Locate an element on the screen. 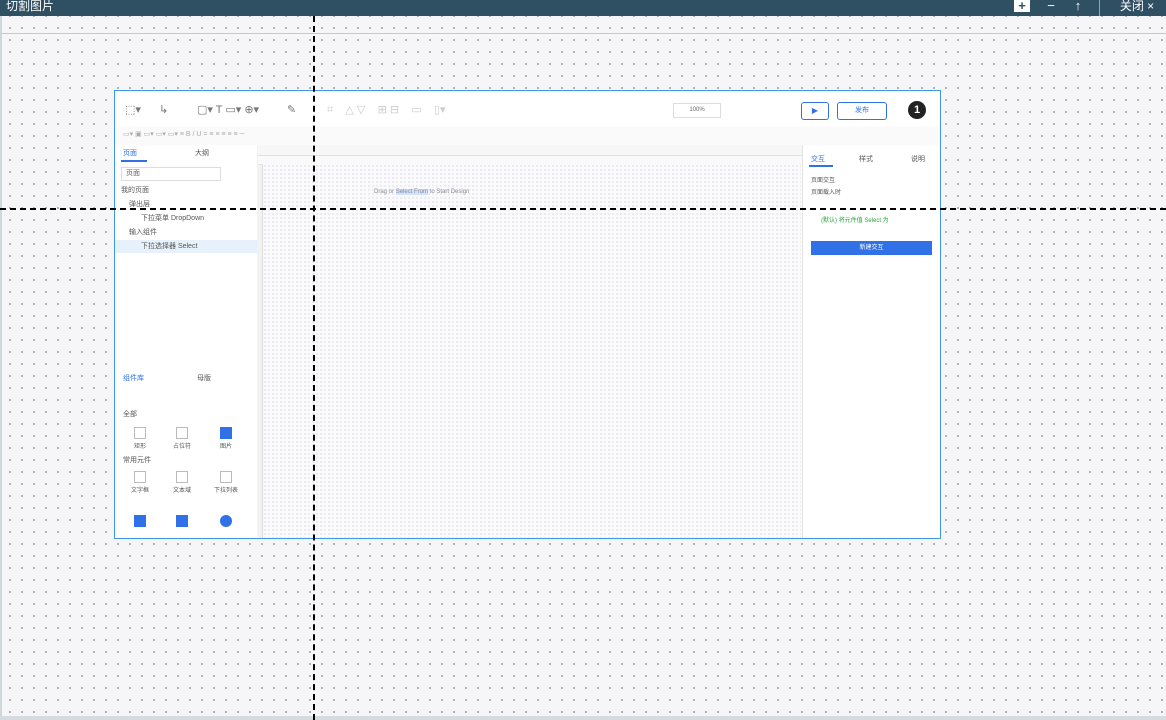 The width and height of the screenshot is (1166, 720). zoom-in-button: + is located at coordinates (1022, 6).